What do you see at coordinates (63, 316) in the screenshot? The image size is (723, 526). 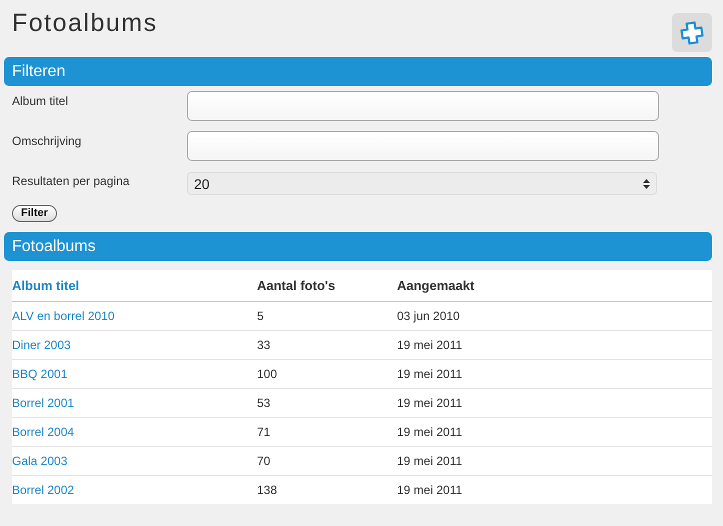 I see `album-link: ALV en borrel 2010` at bounding box center [63, 316].